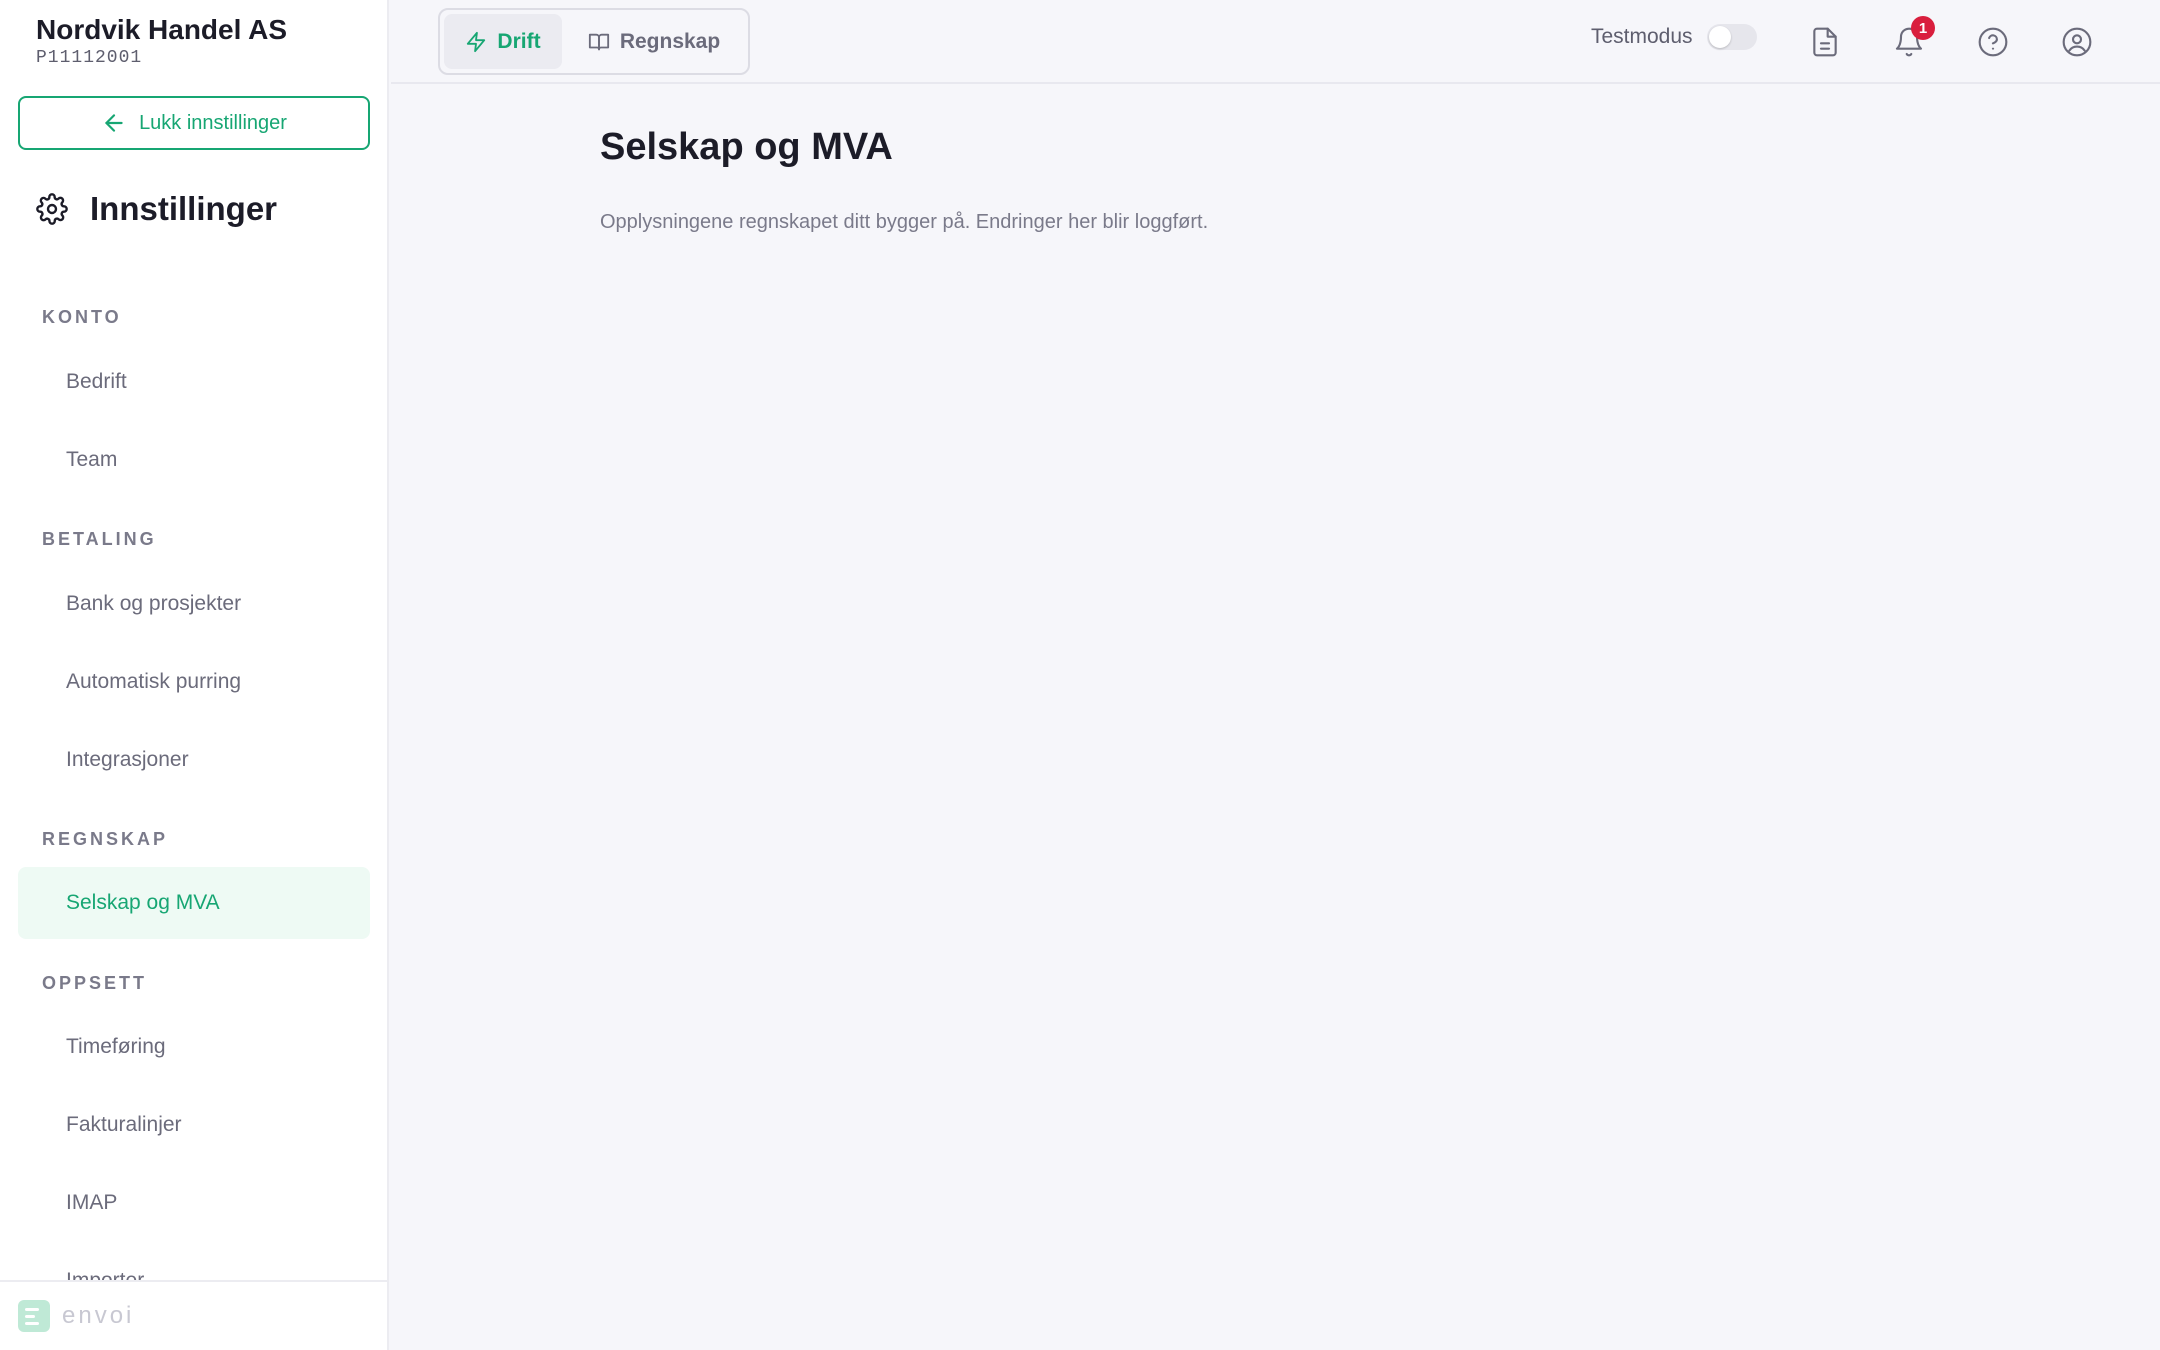 This screenshot has height=1350, width=2160. Describe the element at coordinates (476, 41) in the screenshot. I see `bolt-icon` at that location.